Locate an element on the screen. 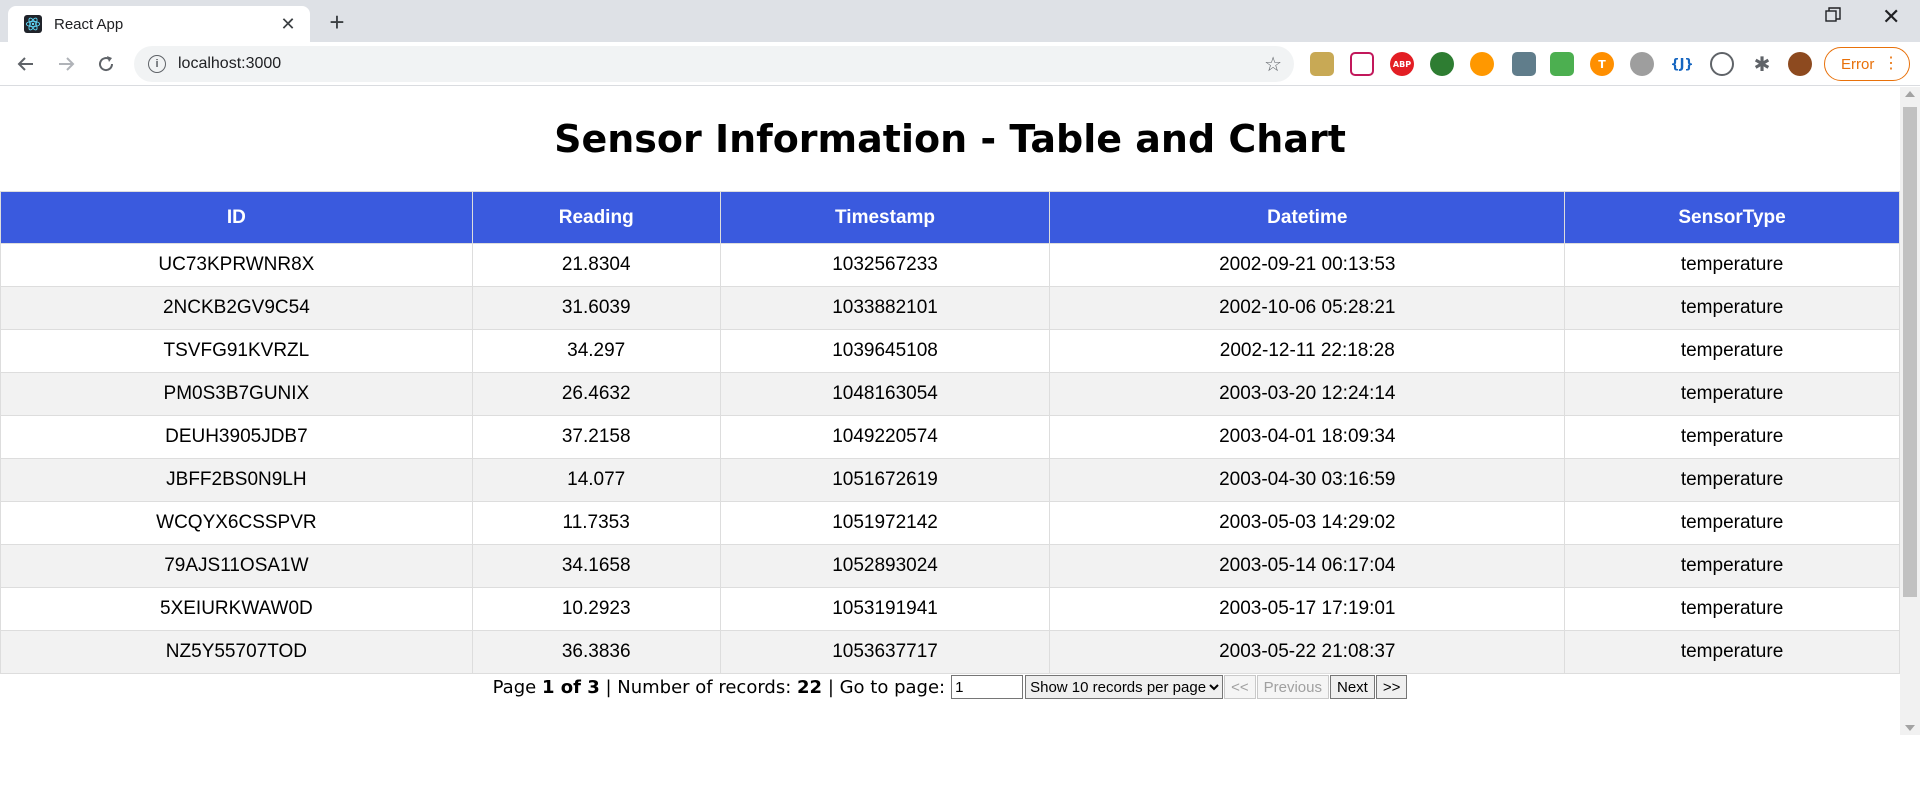 The width and height of the screenshot is (1920, 798). back-icon is located at coordinates (26, 64).